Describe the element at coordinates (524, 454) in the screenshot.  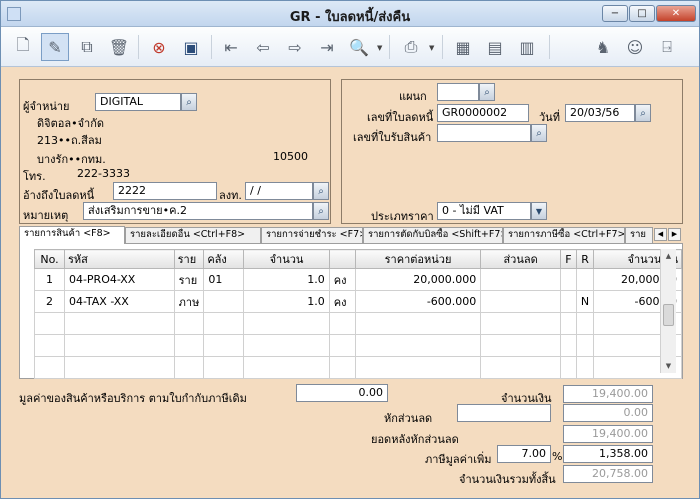
I see `vat-rate-input: 7.00` at that location.